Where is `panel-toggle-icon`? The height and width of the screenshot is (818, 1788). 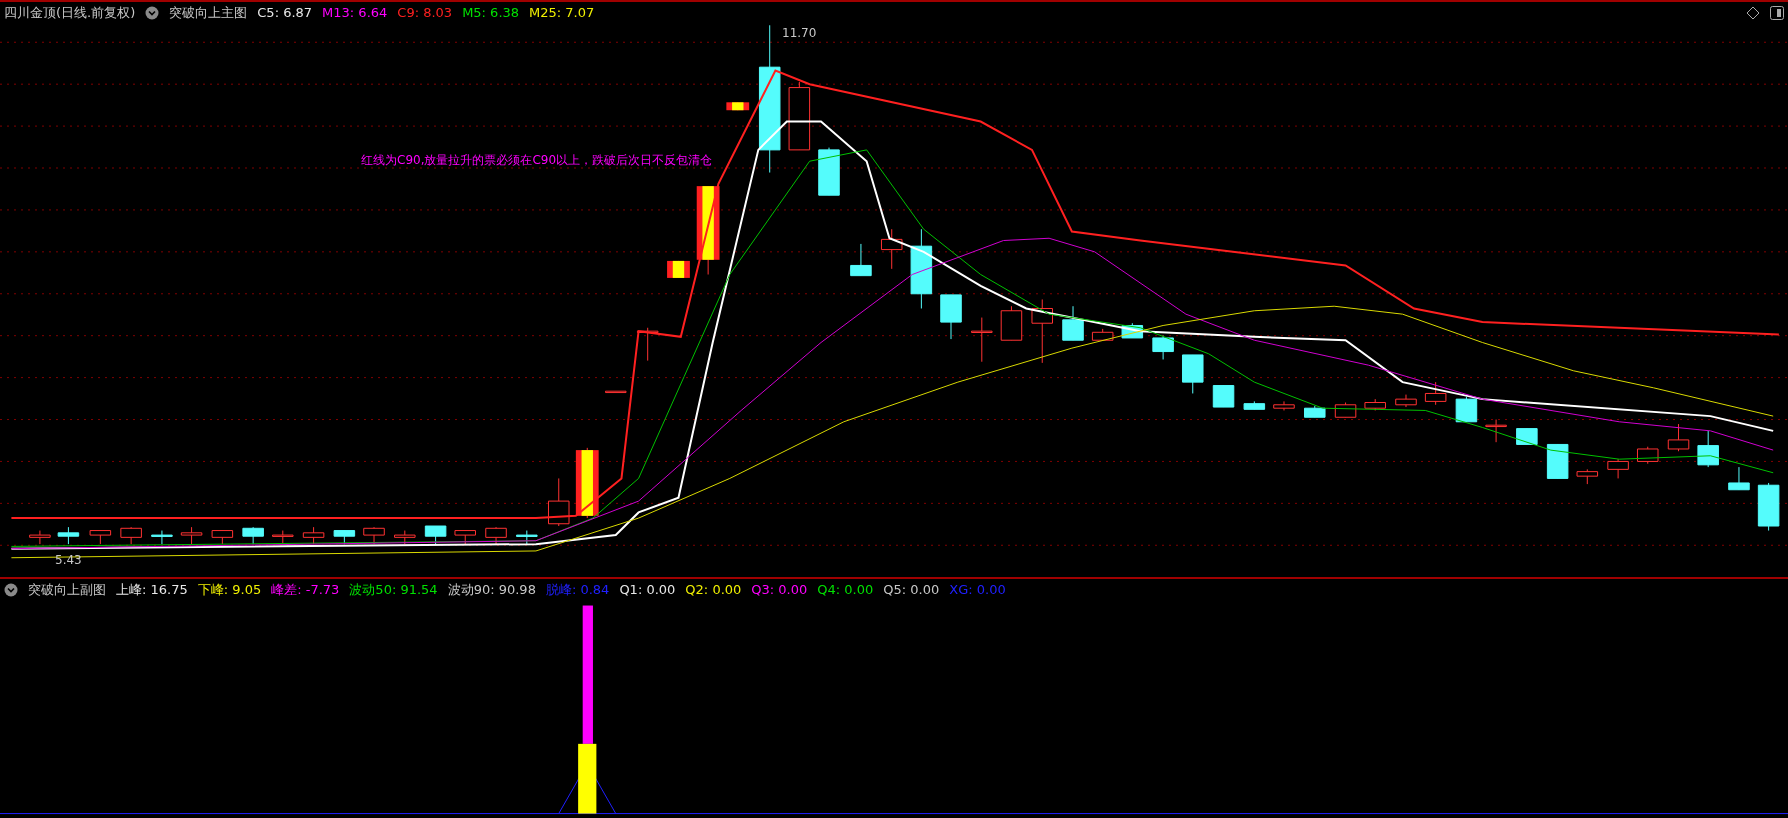 panel-toggle-icon is located at coordinates (1777, 12).